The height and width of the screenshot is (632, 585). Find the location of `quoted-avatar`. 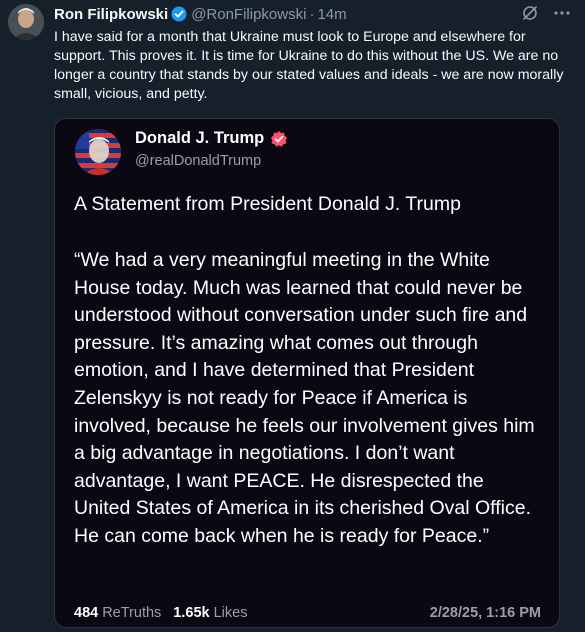

quoted-avatar is located at coordinates (98, 152).